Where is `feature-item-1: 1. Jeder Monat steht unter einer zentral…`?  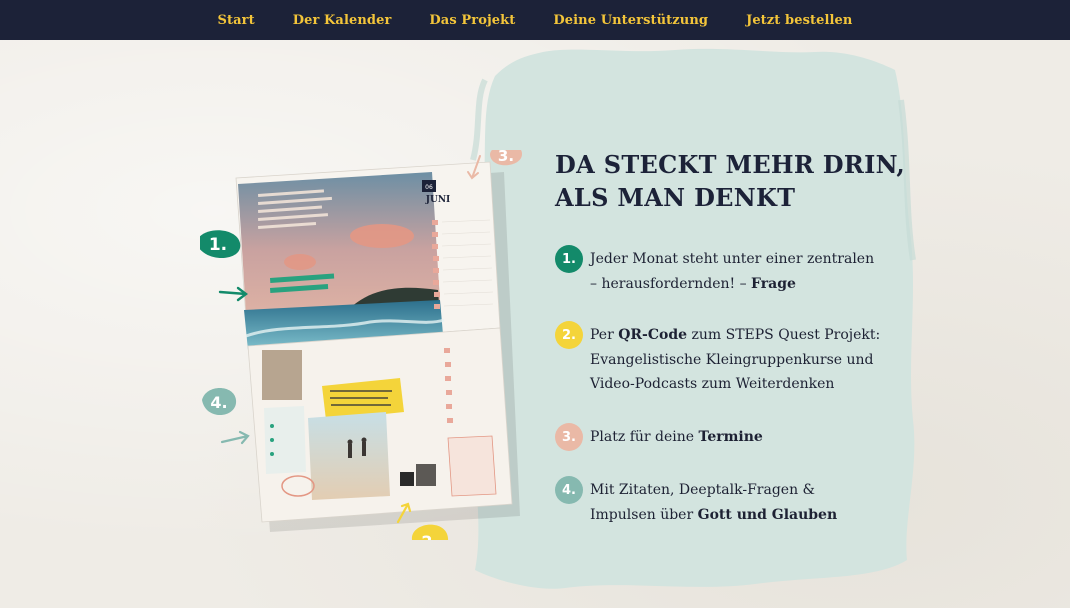
feature-item-1: 1. Jeder Monat steht unter einer zentral… is located at coordinates (720, 270).